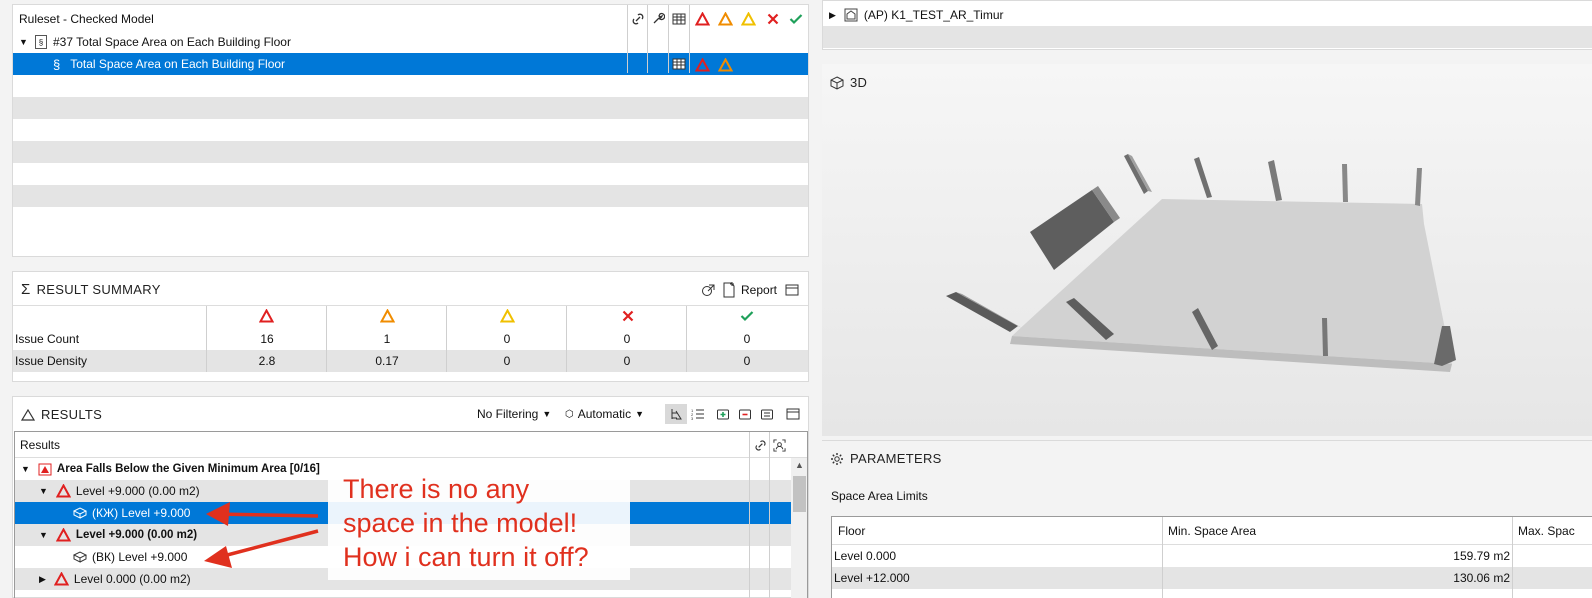  What do you see at coordinates (933, 15) in the screenshot?
I see `model-tree-root-label: (AP) K1_TEST_AR_Timur` at bounding box center [933, 15].